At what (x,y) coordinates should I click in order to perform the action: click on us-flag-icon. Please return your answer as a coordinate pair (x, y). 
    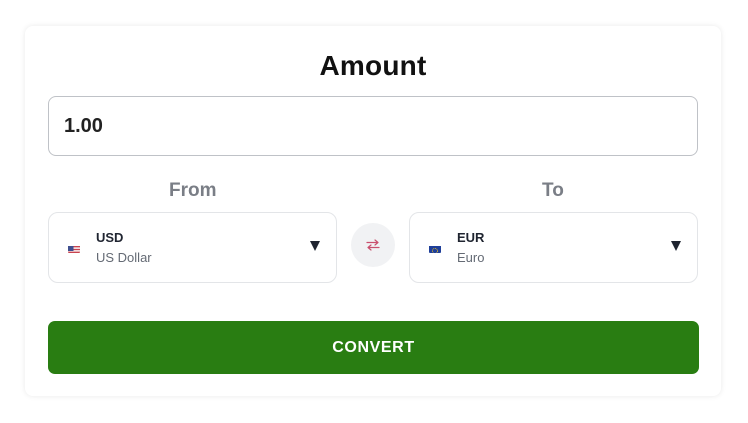
    Looking at the image, I should click on (74, 248).